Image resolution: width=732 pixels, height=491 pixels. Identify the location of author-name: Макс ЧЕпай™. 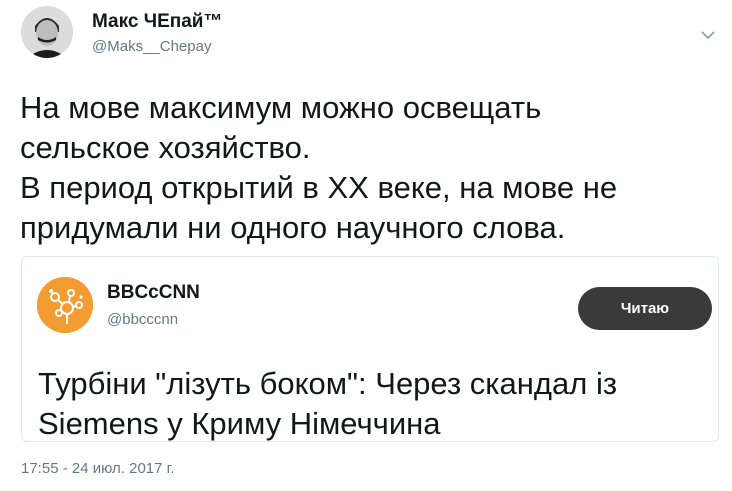
(157, 22).